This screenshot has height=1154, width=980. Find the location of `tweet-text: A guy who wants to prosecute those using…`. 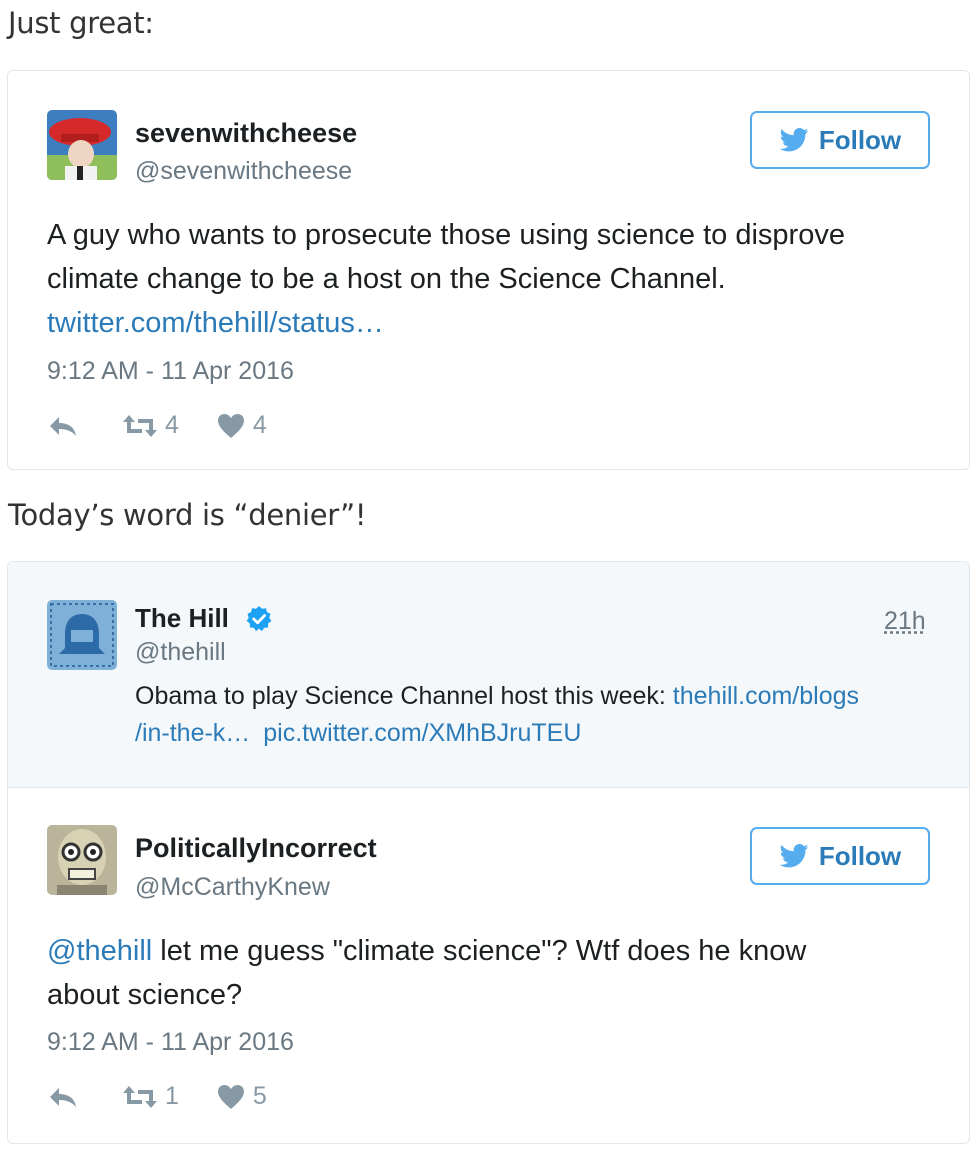

tweet-text: A guy who wants to prosecute those using… is located at coordinates (446, 279).